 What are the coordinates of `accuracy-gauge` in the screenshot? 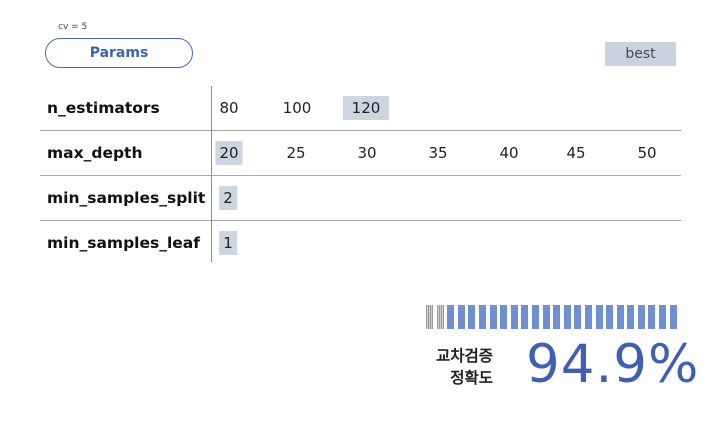 It's located at (553, 317).